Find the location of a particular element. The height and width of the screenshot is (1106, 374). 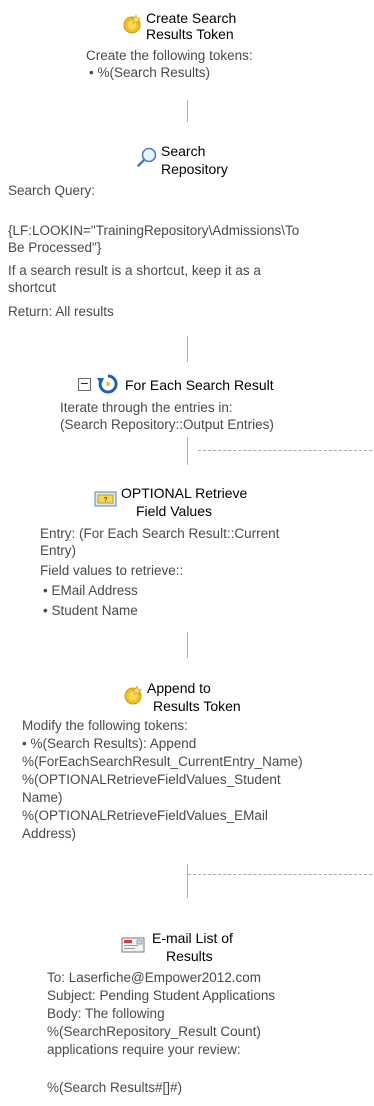

field-values-icon: ? is located at coordinates (105, 499).